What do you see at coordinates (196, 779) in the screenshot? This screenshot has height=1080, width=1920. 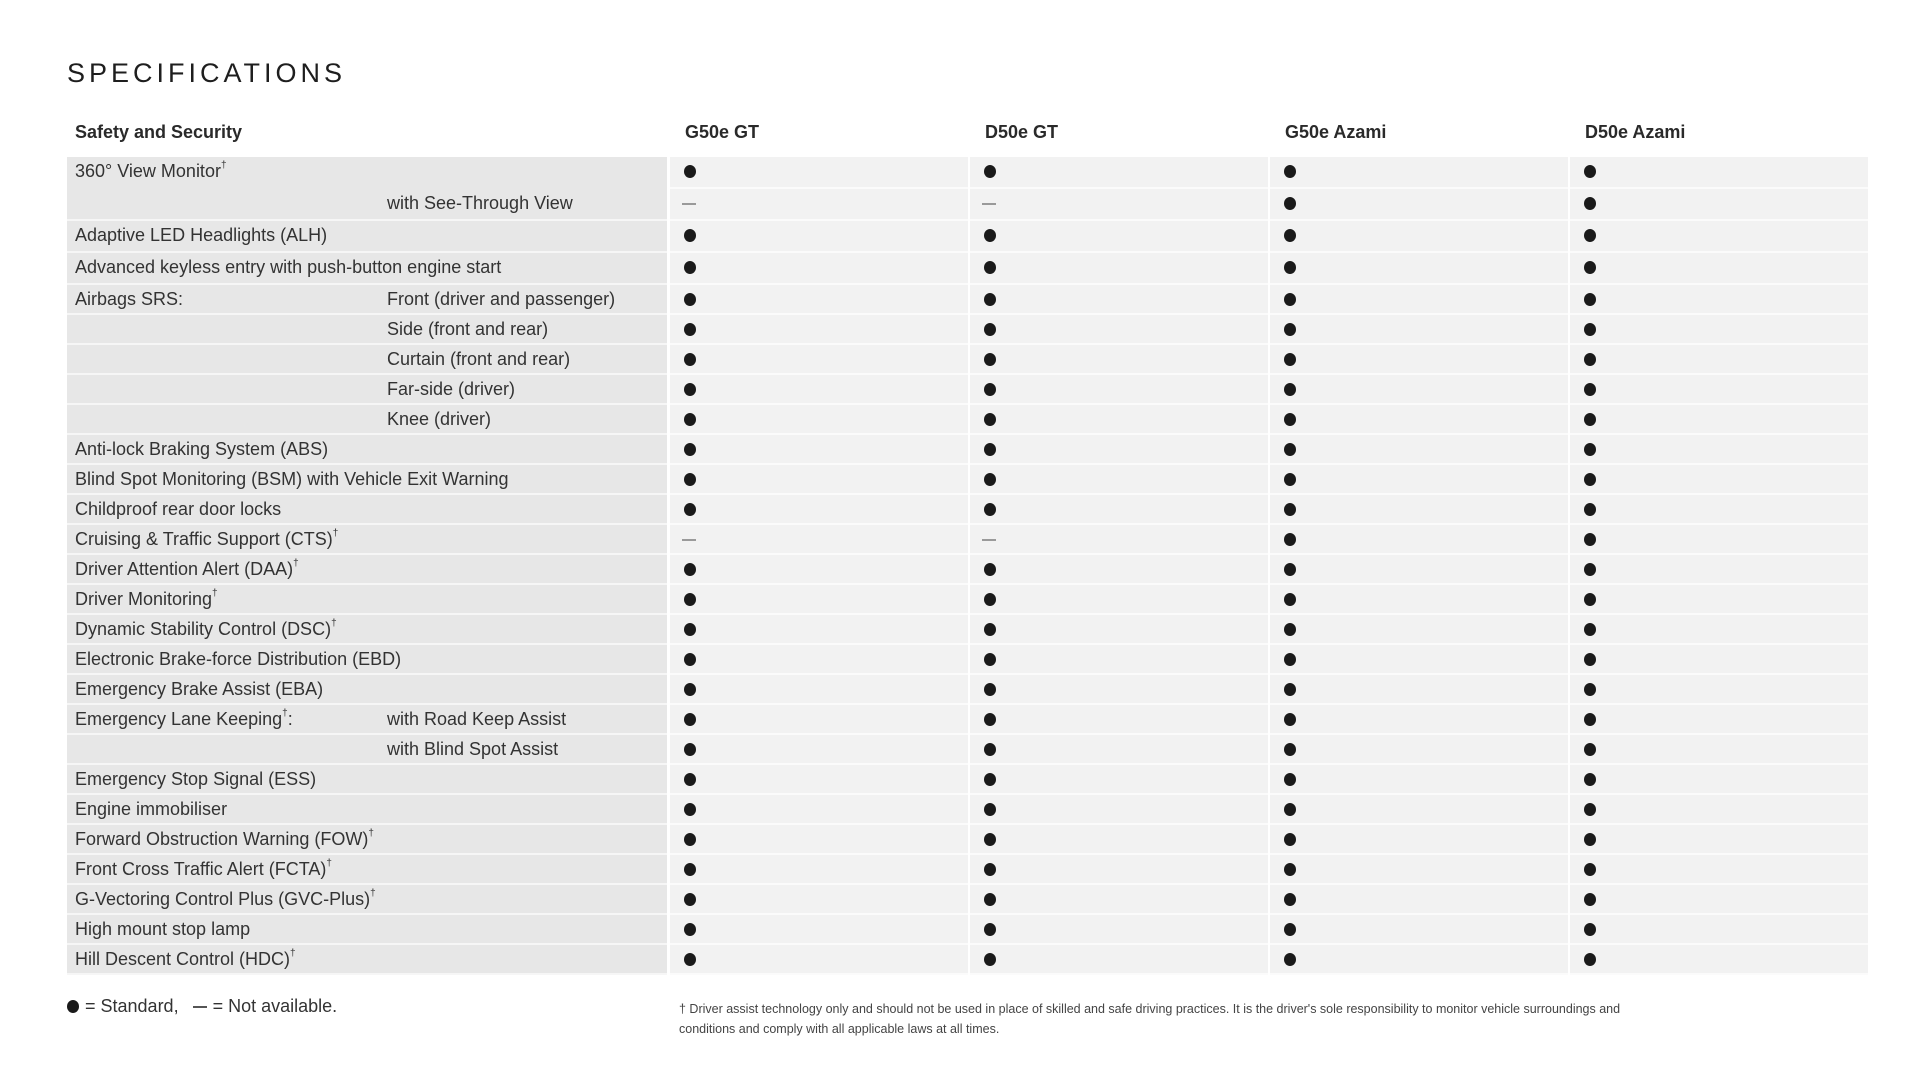 I see `feature-name: Emergency Stop Signal (ESS)` at bounding box center [196, 779].